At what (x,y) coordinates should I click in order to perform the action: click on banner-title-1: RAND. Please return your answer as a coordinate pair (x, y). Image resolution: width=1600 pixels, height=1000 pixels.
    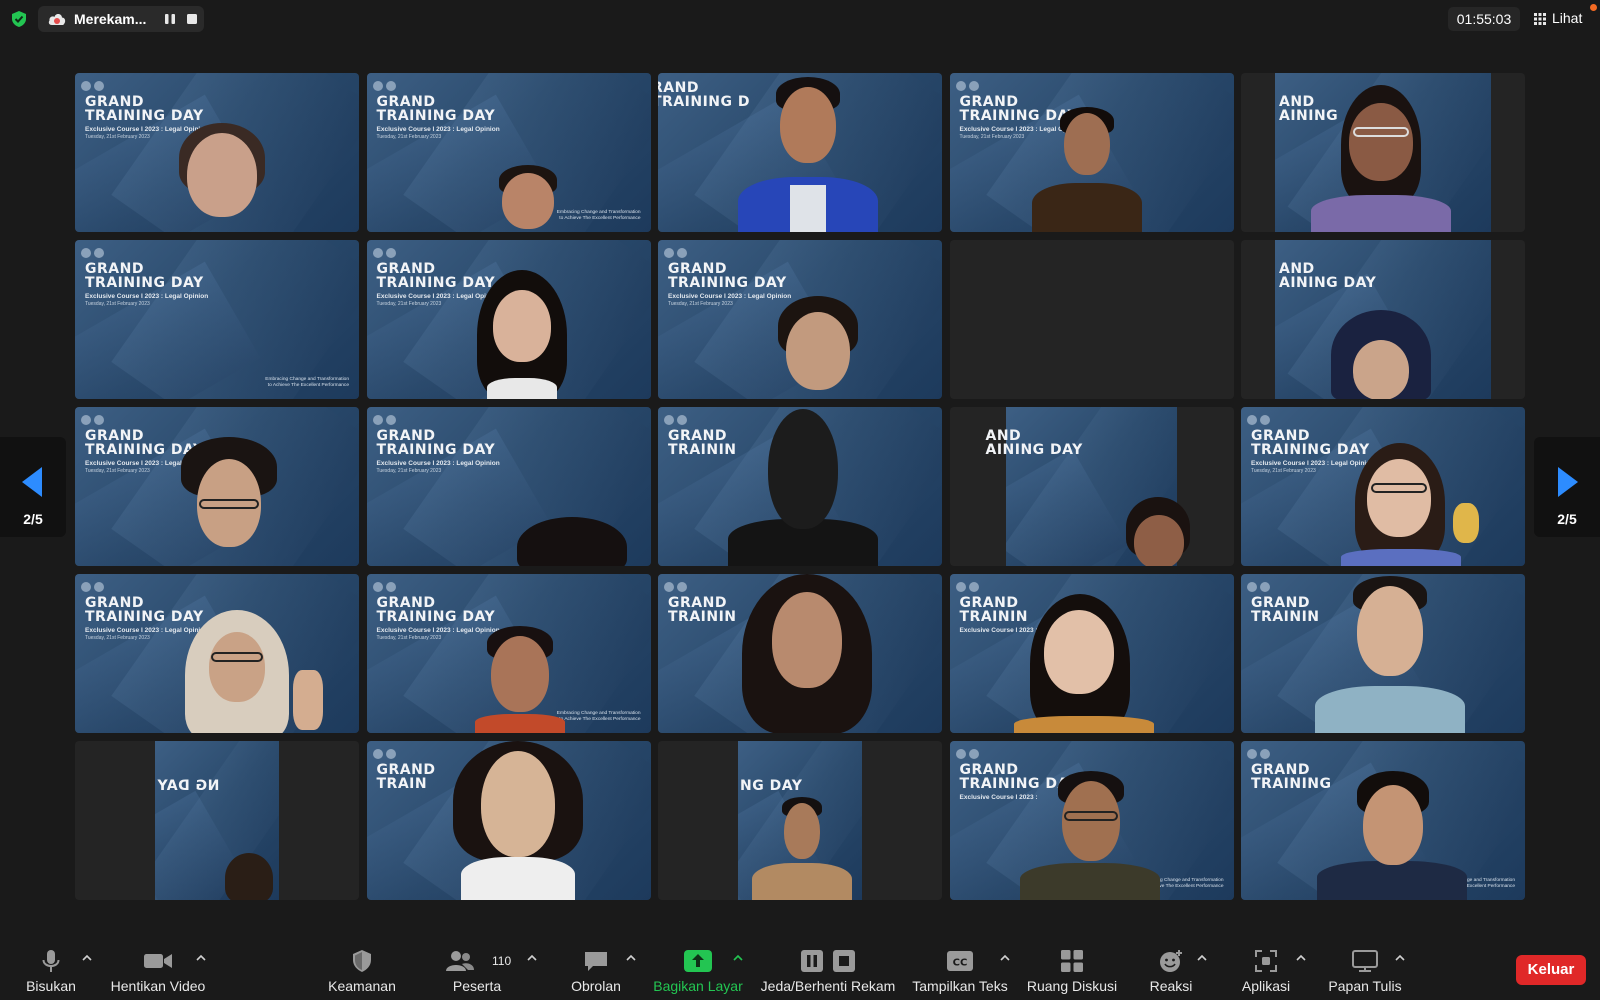
    Looking at the image, I should click on (678, 88).